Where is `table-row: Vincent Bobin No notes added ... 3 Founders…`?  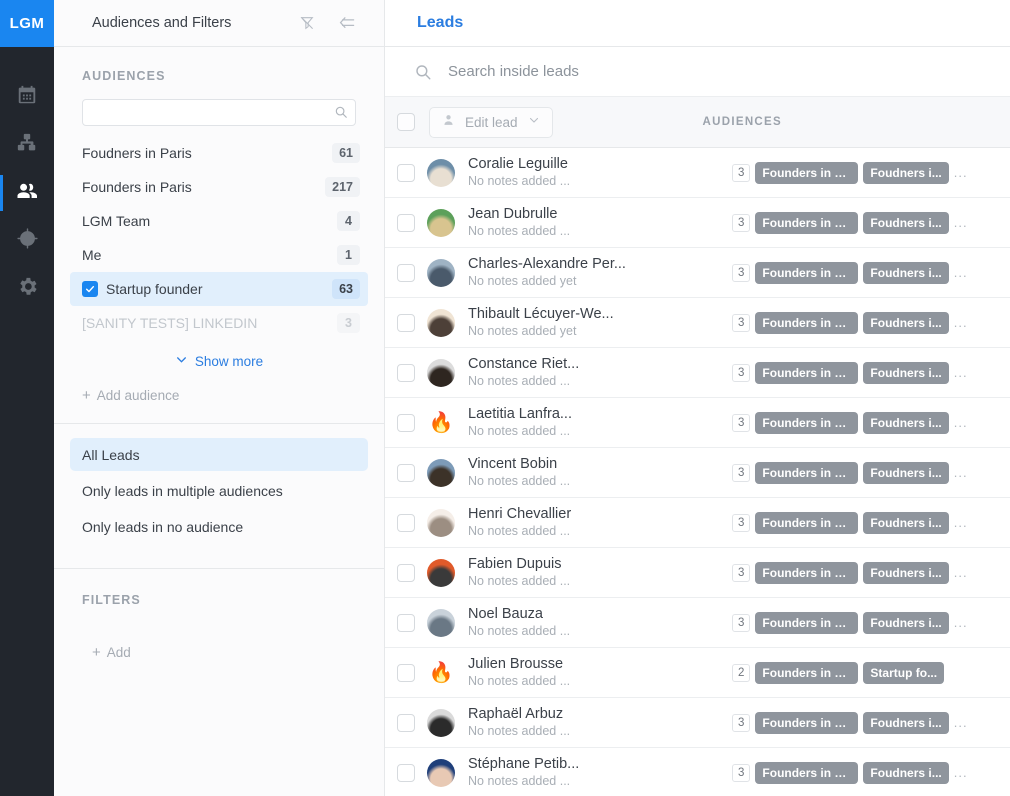
table-row: Vincent Bobin No notes added ... 3 Founders… is located at coordinates (697, 473).